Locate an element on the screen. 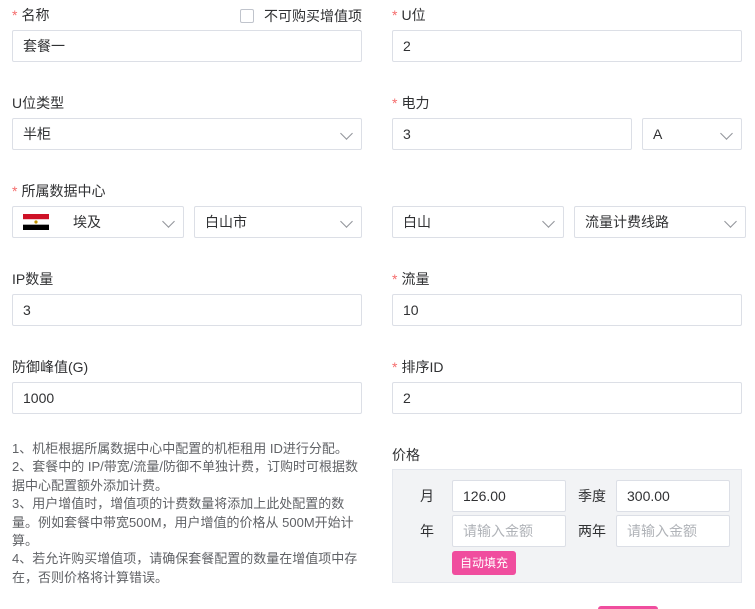  u-type-value: 半柜 is located at coordinates (37, 134).